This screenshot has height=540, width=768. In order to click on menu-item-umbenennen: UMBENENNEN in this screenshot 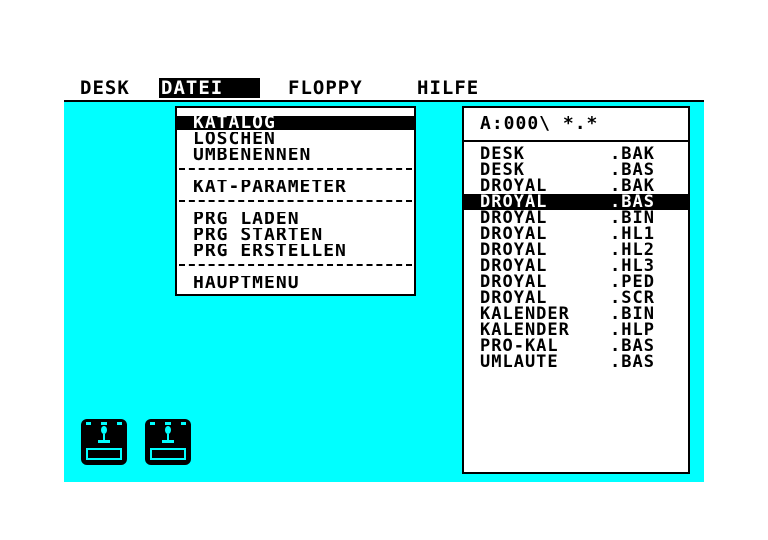, I will do `click(295, 155)`.